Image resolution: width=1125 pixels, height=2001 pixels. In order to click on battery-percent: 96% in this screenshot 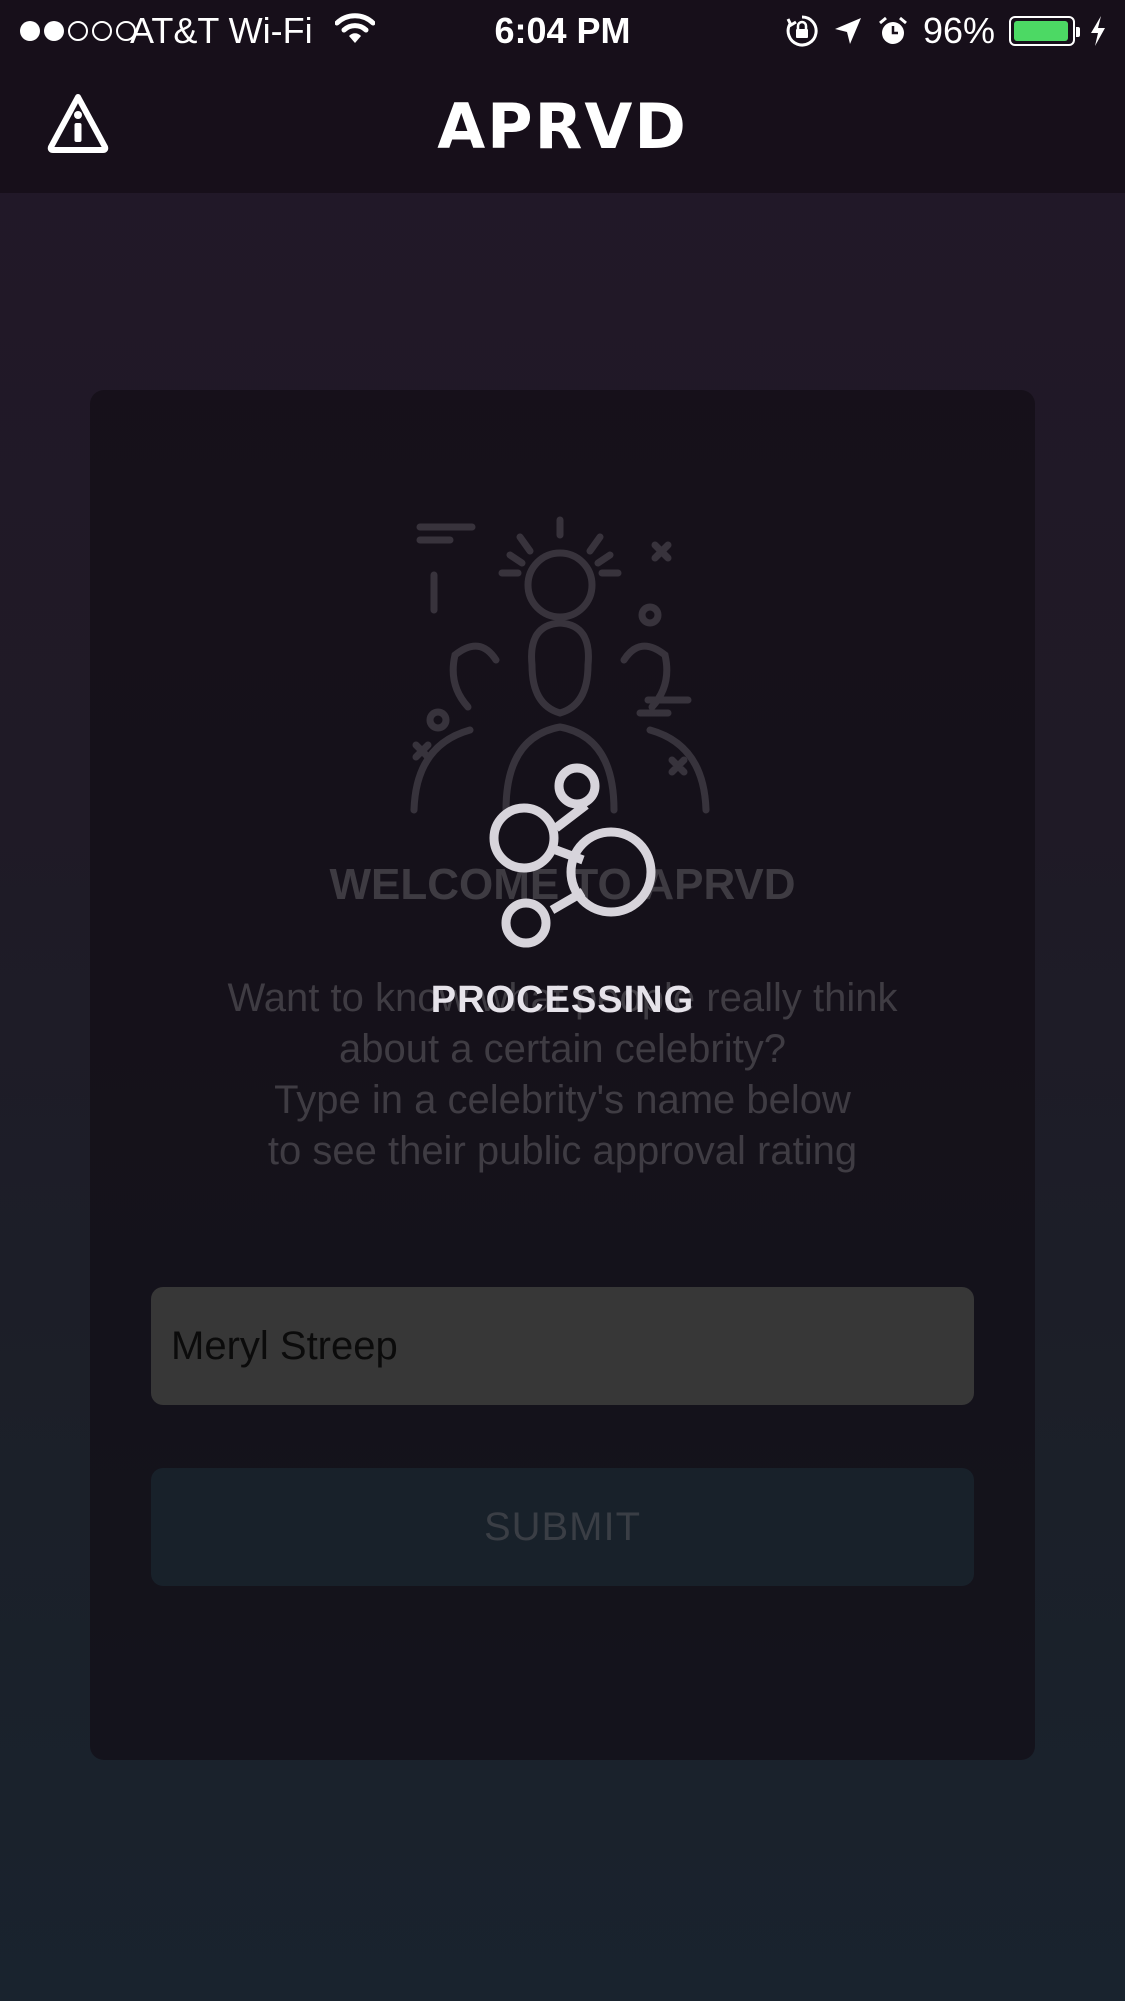, I will do `click(958, 30)`.